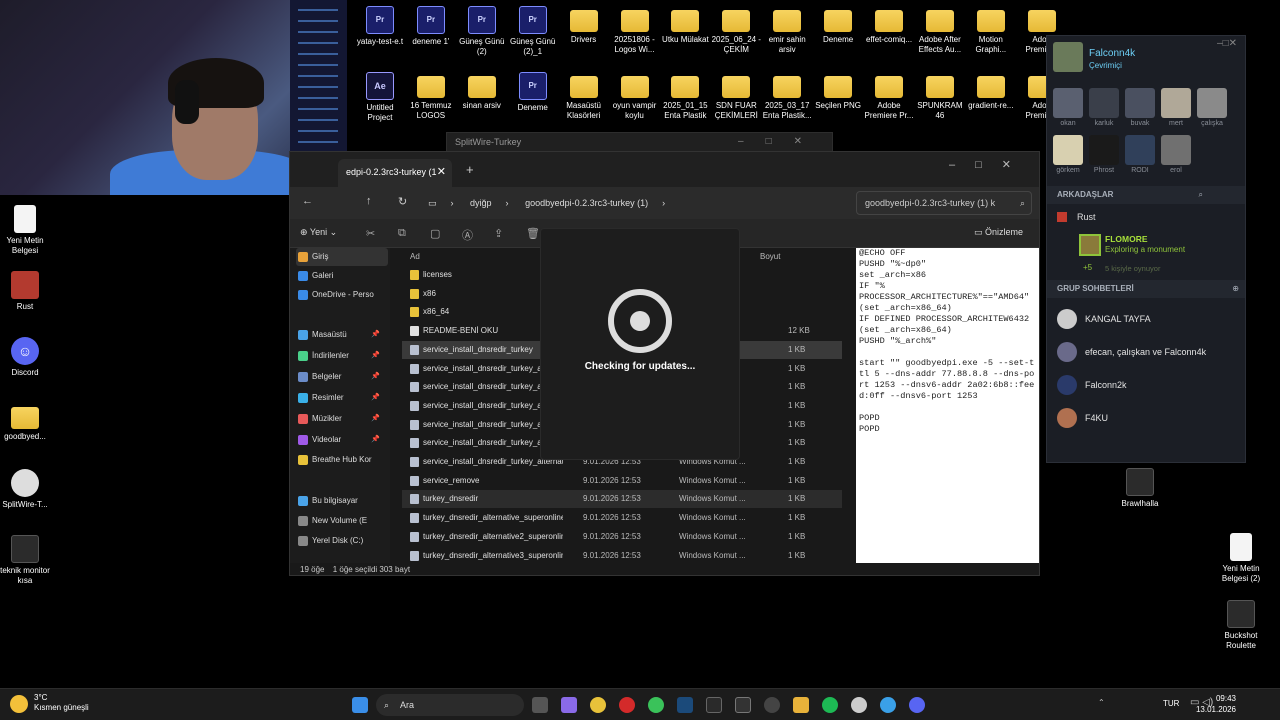  What do you see at coordinates (25, 357) in the screenshot?
I see `desktop-icon-left-2: ☺ Discord` at bounding box center [25, 357].